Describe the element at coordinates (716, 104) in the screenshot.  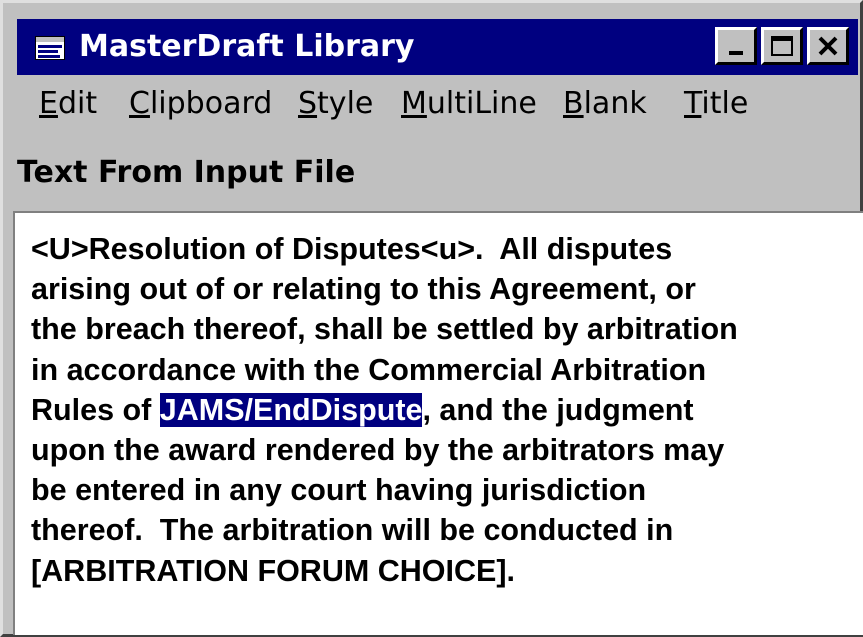
I see `menu-title: Title` at that location.